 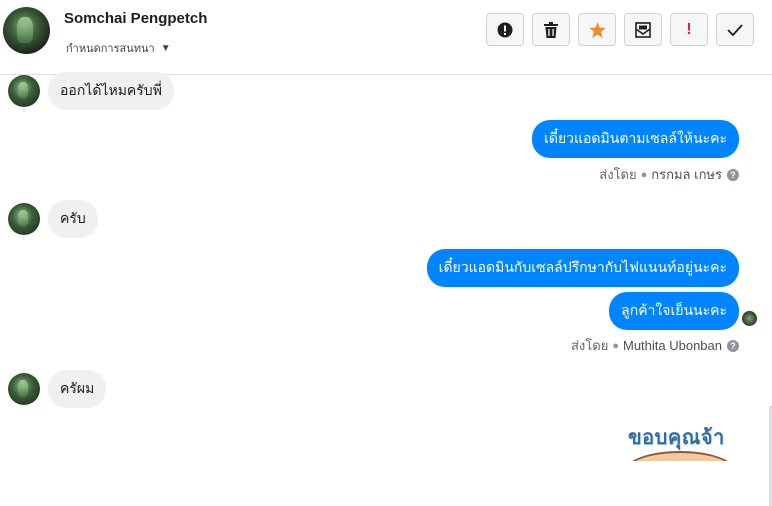 What do you see at coordinates (73, 219) in the screenshot?
I see `incoming-message-bubble: ครับ` at bounding box center [73, 219].